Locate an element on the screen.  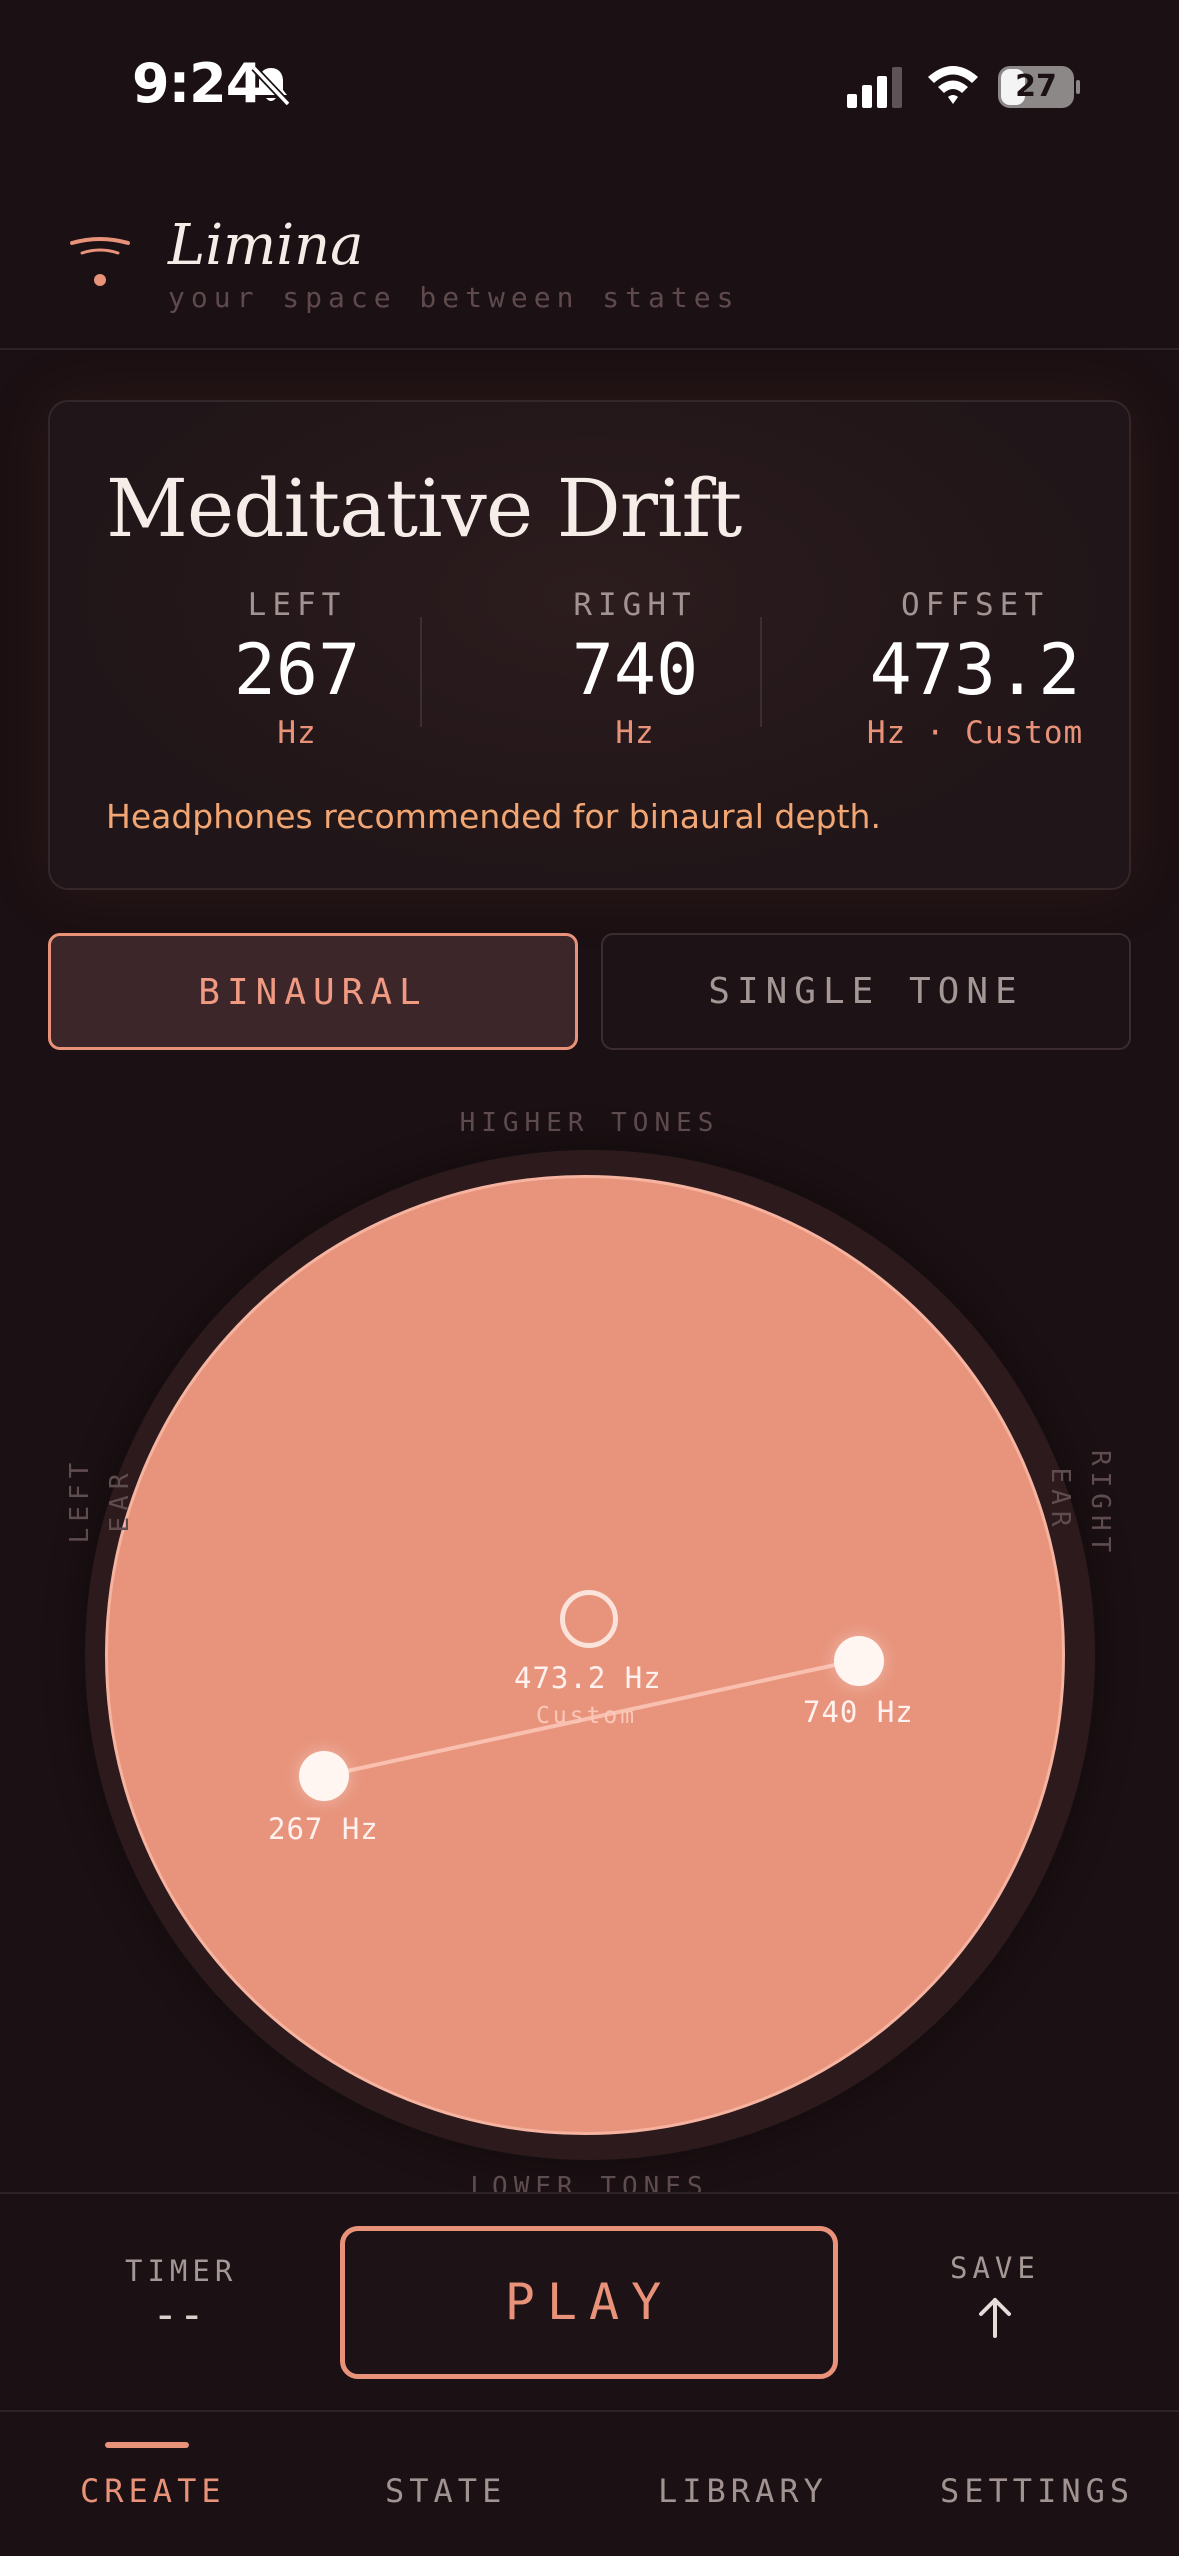
app-title: Limina is located at coordinates (266, 245).